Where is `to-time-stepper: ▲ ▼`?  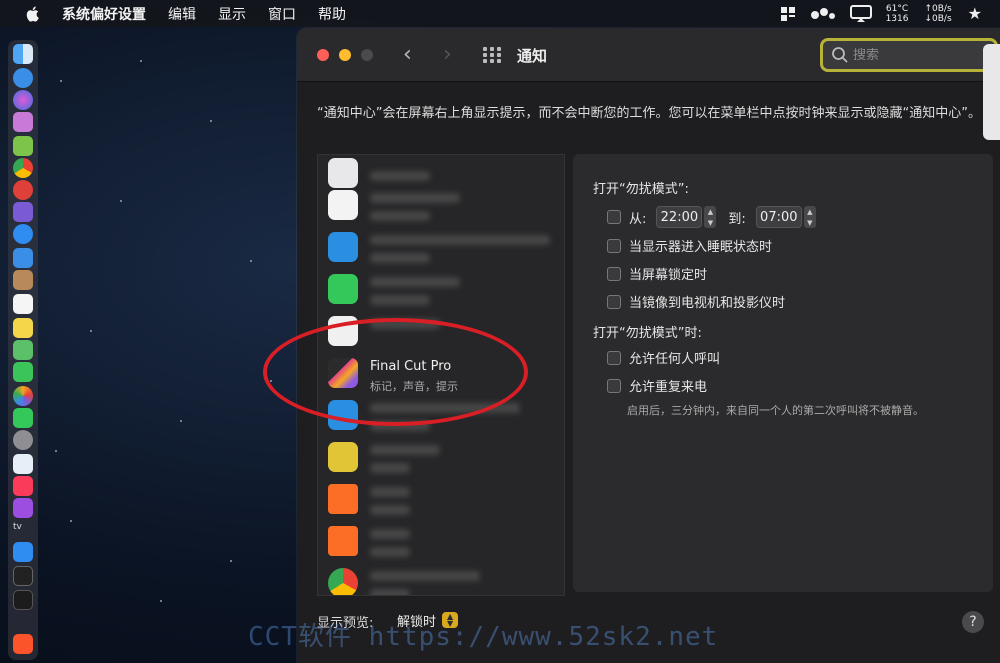
to-time-stepper: ▲ ▼ is located at coordinates (809, 217).